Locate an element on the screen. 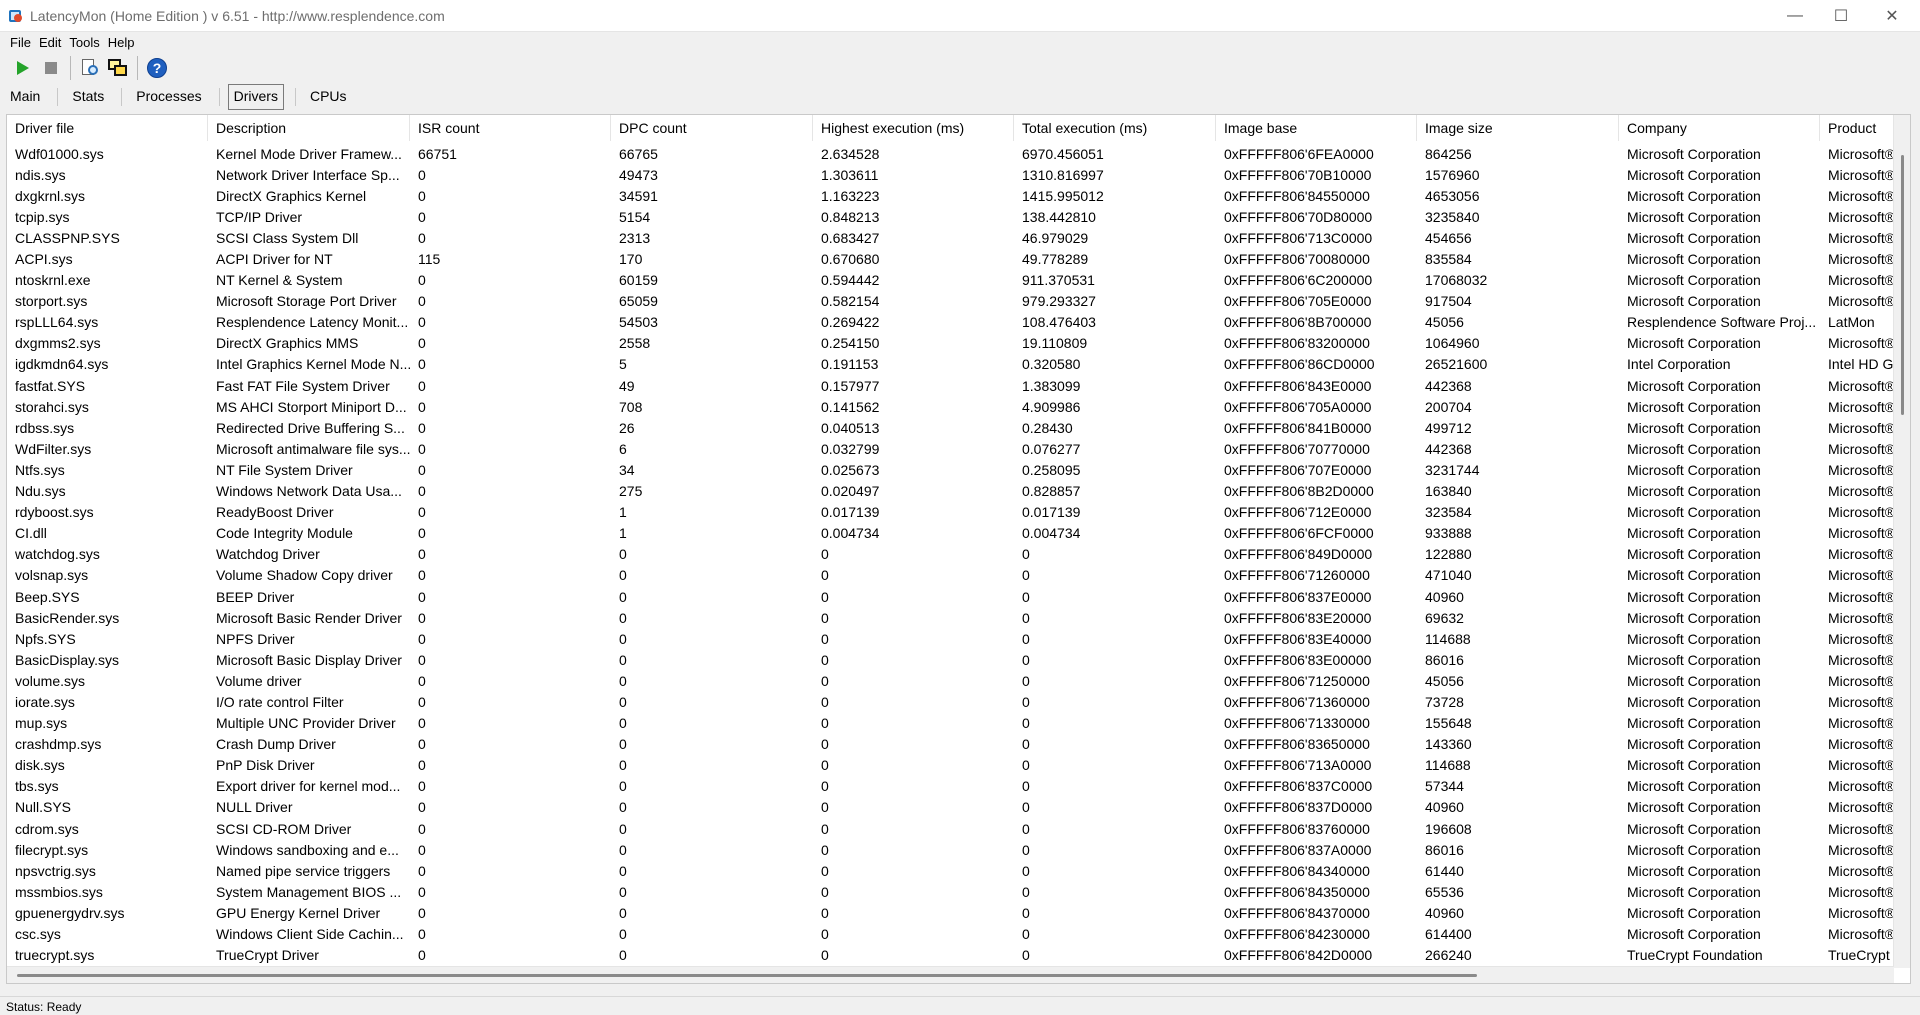 The width and height of the screenshot is (1920, 1015). column-header: Total execution (ms) is located at coordinates (1115, 128).